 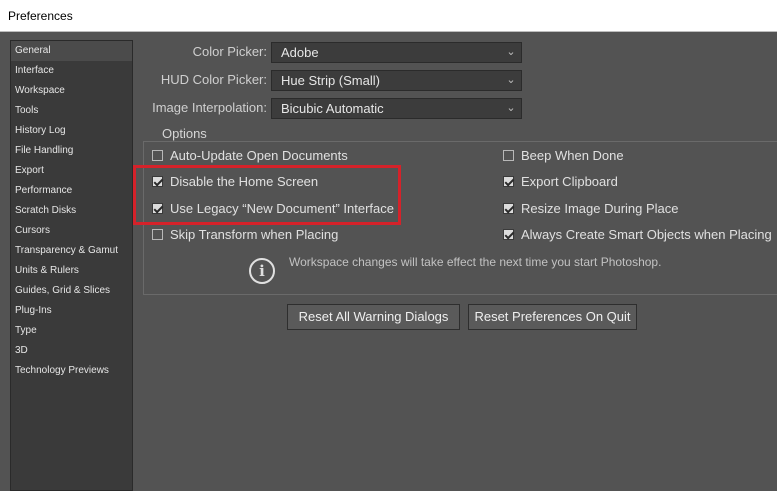 I want to click on image-interpolation-value: Bicubic Automatic, so click(x=332, y=108).